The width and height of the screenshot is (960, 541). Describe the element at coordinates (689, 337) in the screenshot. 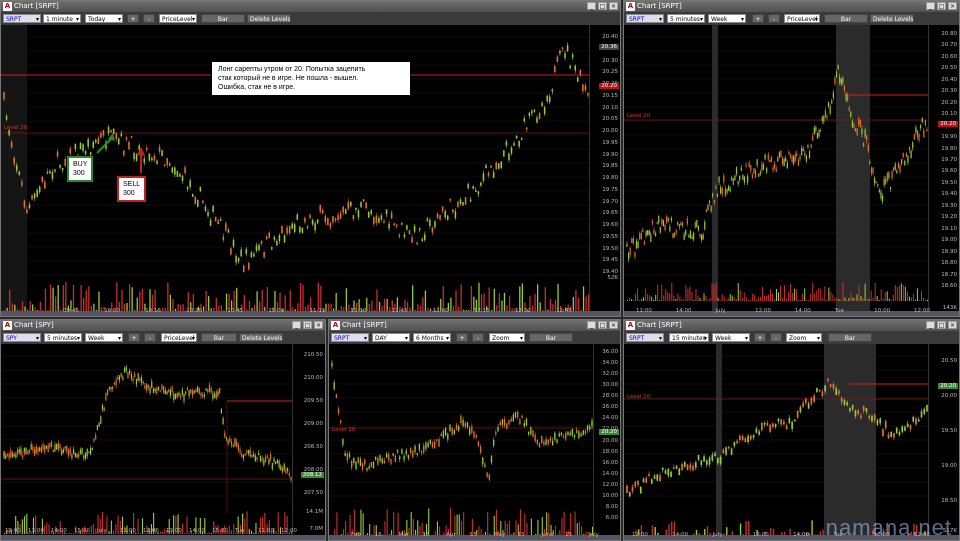

I see `interval-select: 15 minutes` at that location.